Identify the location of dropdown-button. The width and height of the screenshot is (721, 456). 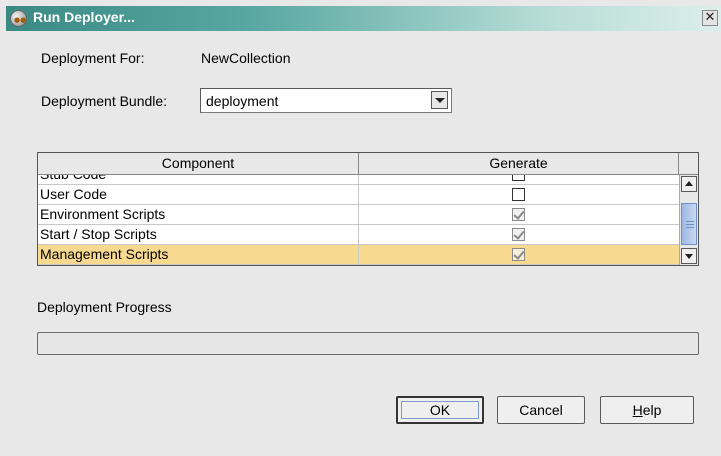
(439, 100).